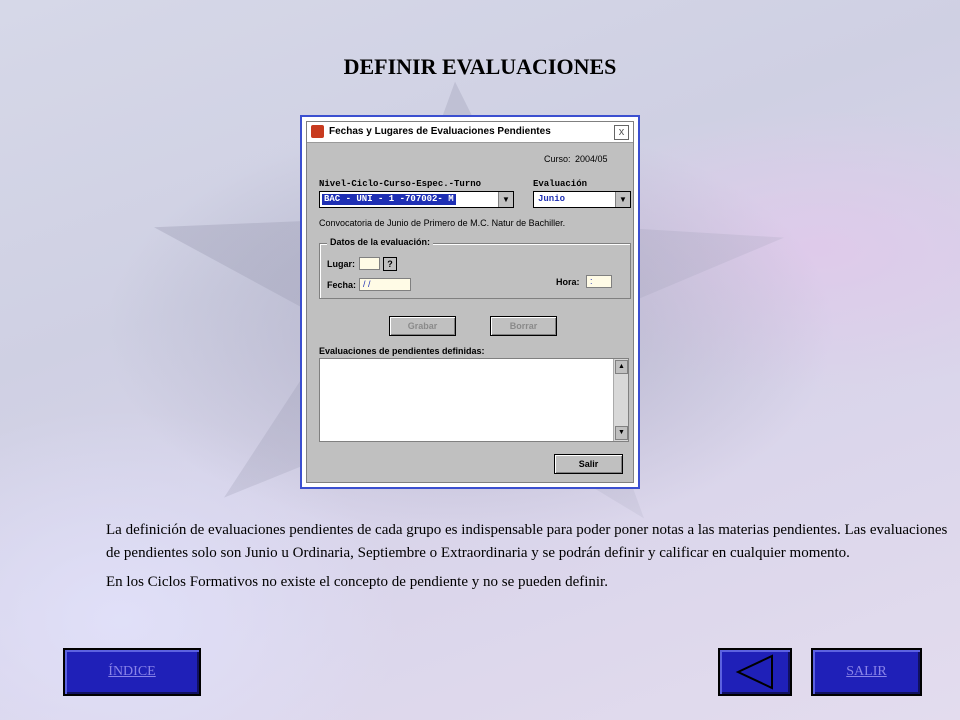  What do you see at coordinates (523, 326) in the screenshot?
I see `borrar-button: Borrar` at bounding box center [523, 326].